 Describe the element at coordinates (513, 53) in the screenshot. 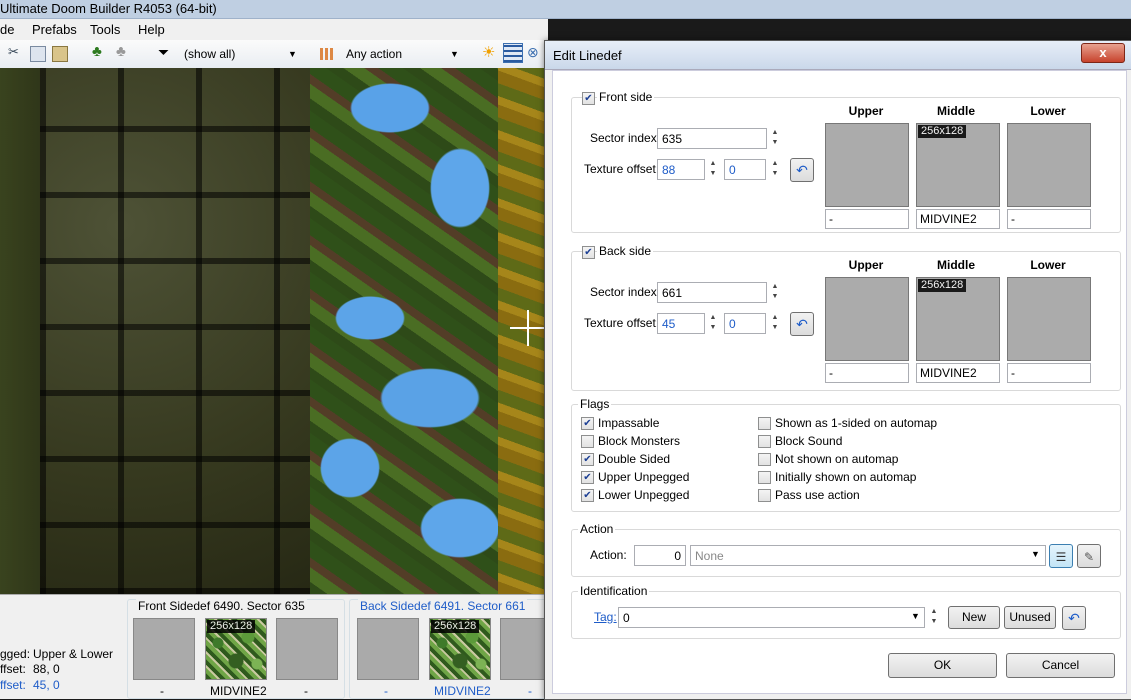

I see `grid-icon` at that location.